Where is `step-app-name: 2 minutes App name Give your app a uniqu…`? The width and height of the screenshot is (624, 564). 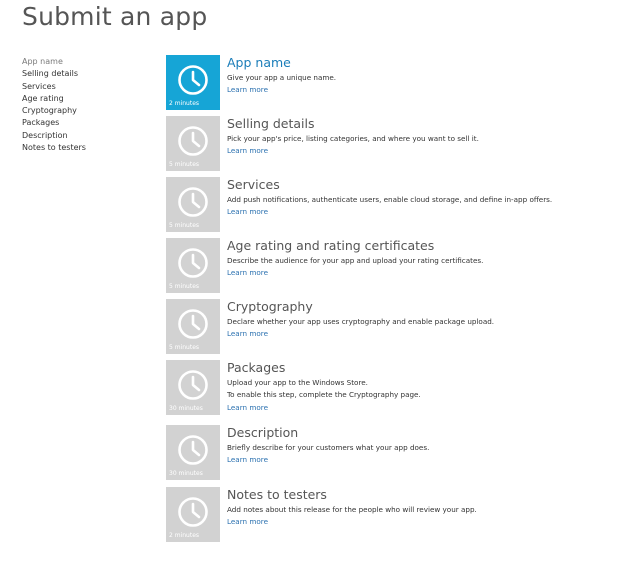 step-app-name: 2 minutes App name Give your app a uniqu… is located at coordinates (376, 82).